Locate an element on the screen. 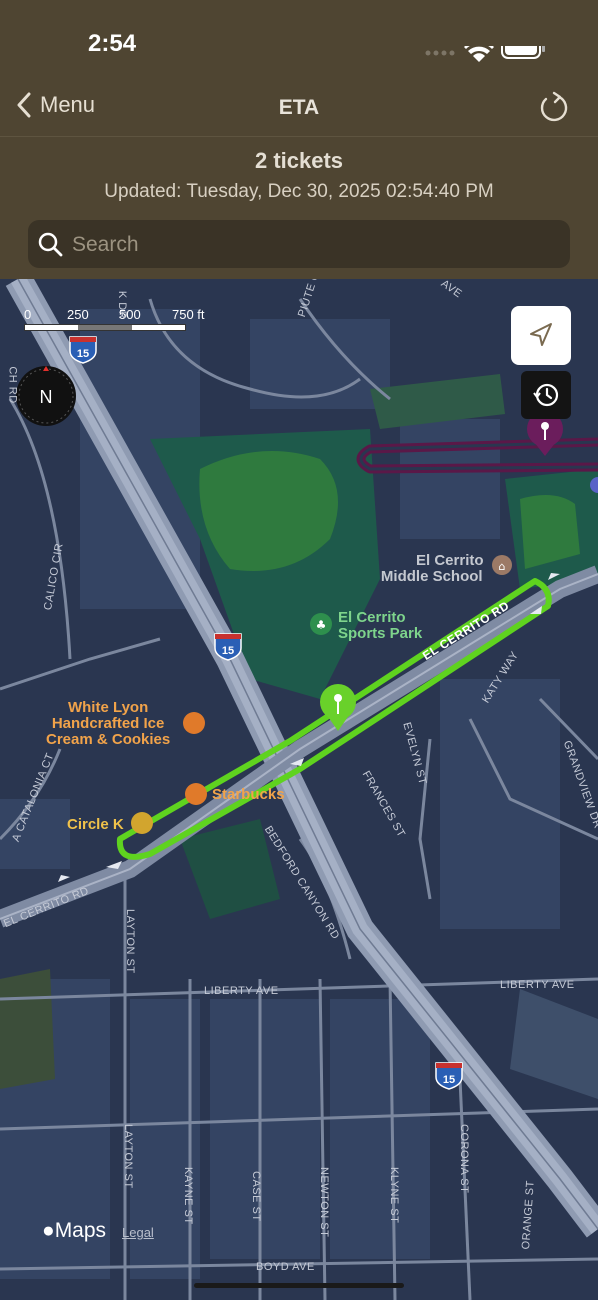  nav-title: ETA is located at coordinates (299, 107).